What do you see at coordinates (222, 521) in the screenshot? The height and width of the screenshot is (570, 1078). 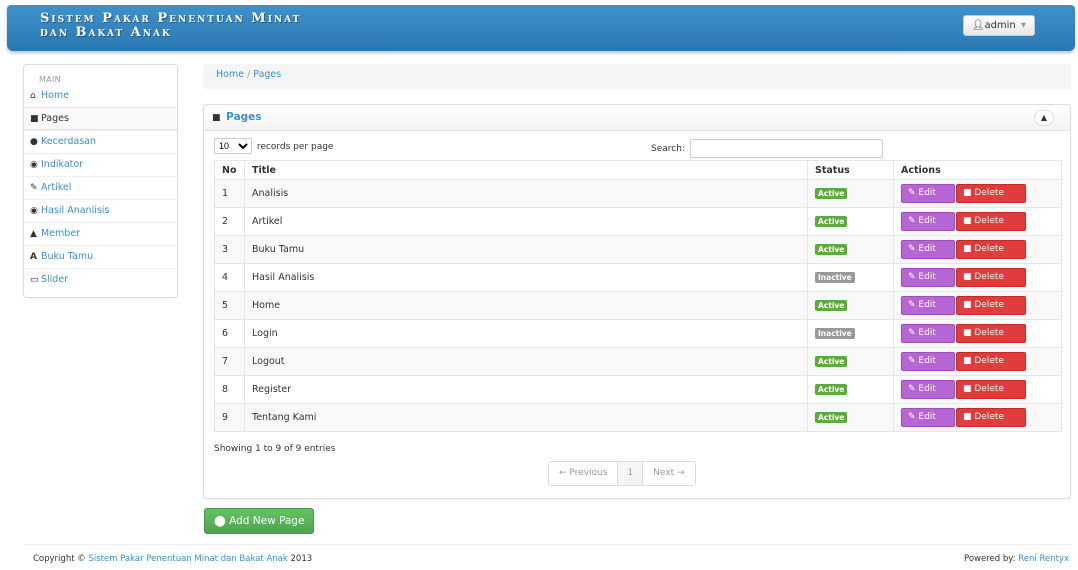 I see `plus-circle-icon: ⬤` at bounding box center [222, 521].